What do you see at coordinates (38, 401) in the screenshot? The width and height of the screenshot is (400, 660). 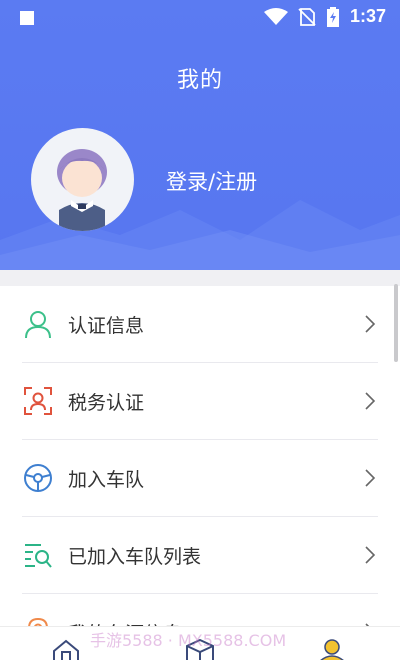 I see `face-scan-icon` at bounding box center [38, 401].